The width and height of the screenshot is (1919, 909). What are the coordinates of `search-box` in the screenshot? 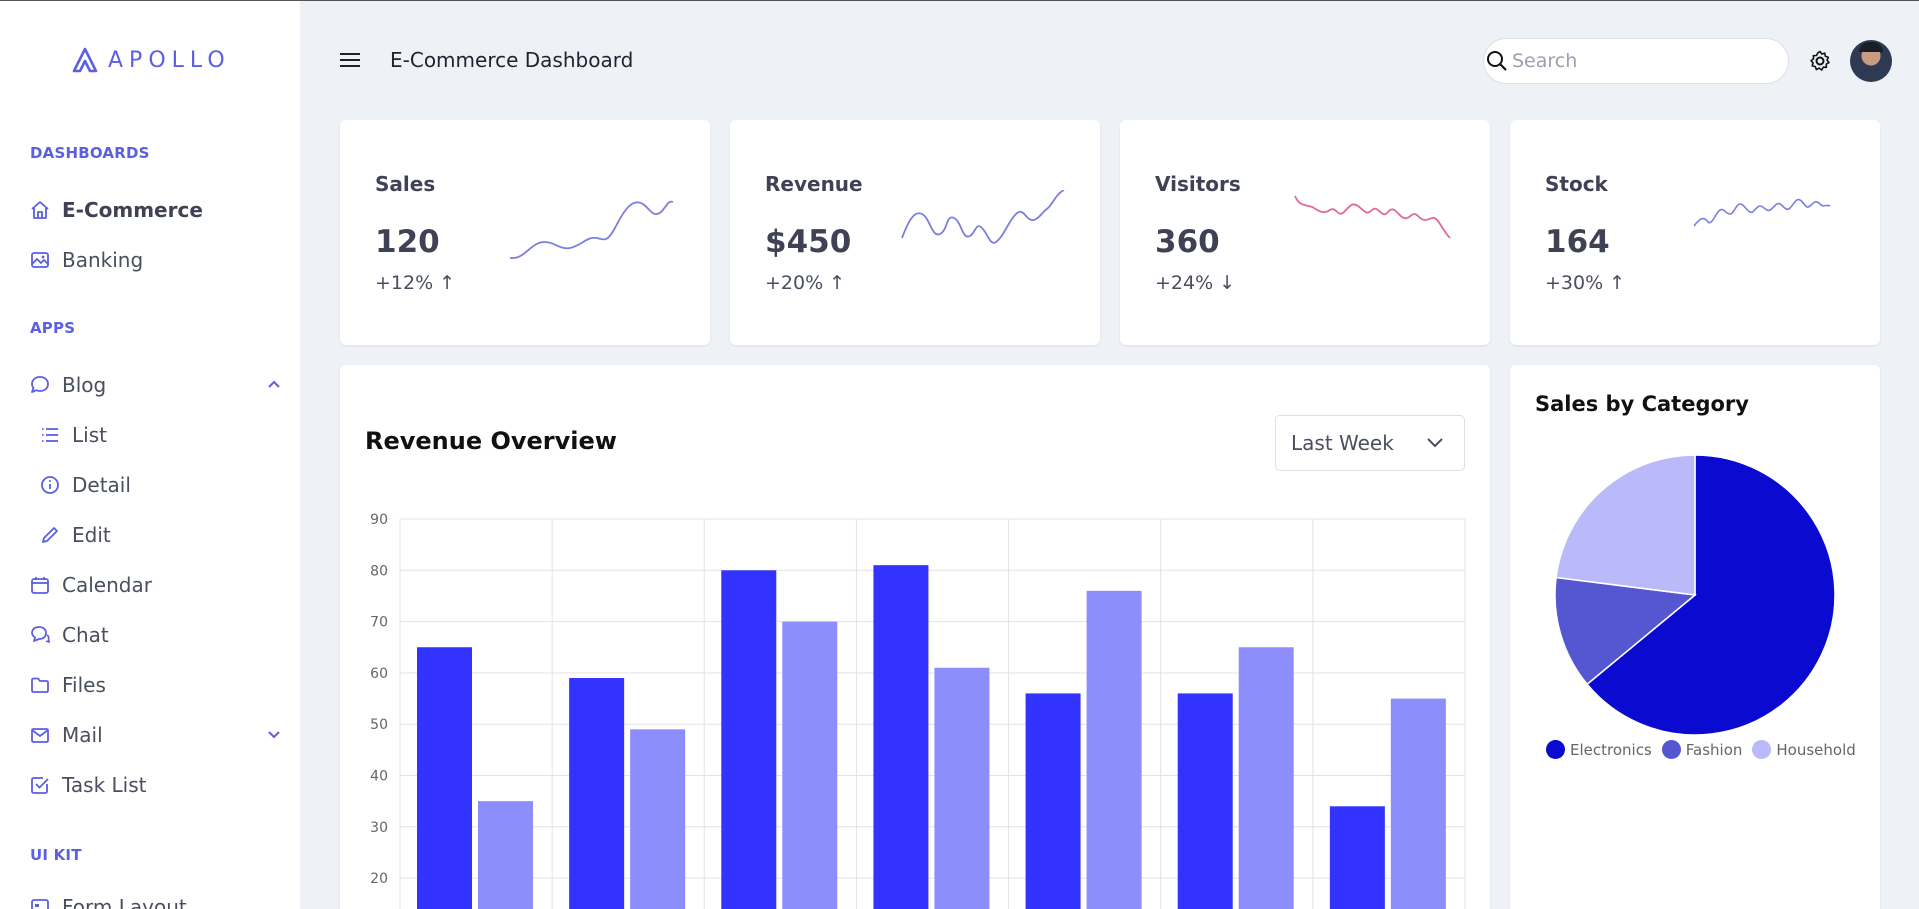 It's located at (1636, 61).